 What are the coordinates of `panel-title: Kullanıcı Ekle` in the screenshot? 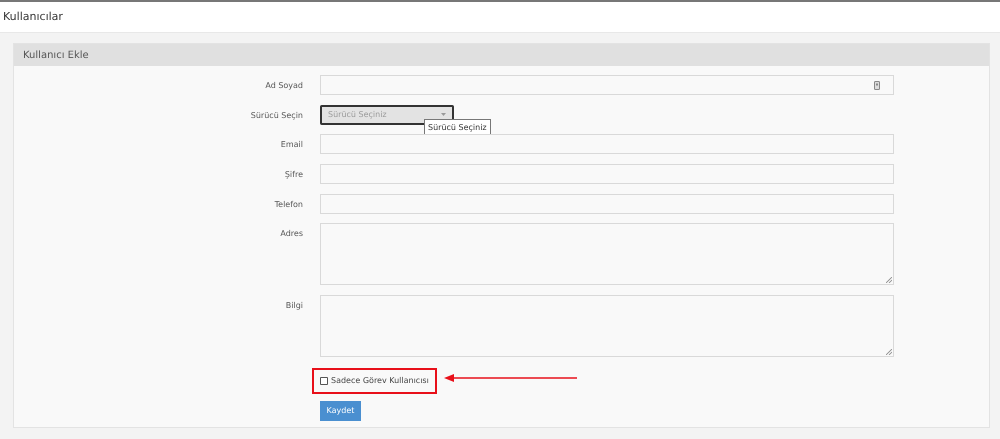 It's located at (56, 55).